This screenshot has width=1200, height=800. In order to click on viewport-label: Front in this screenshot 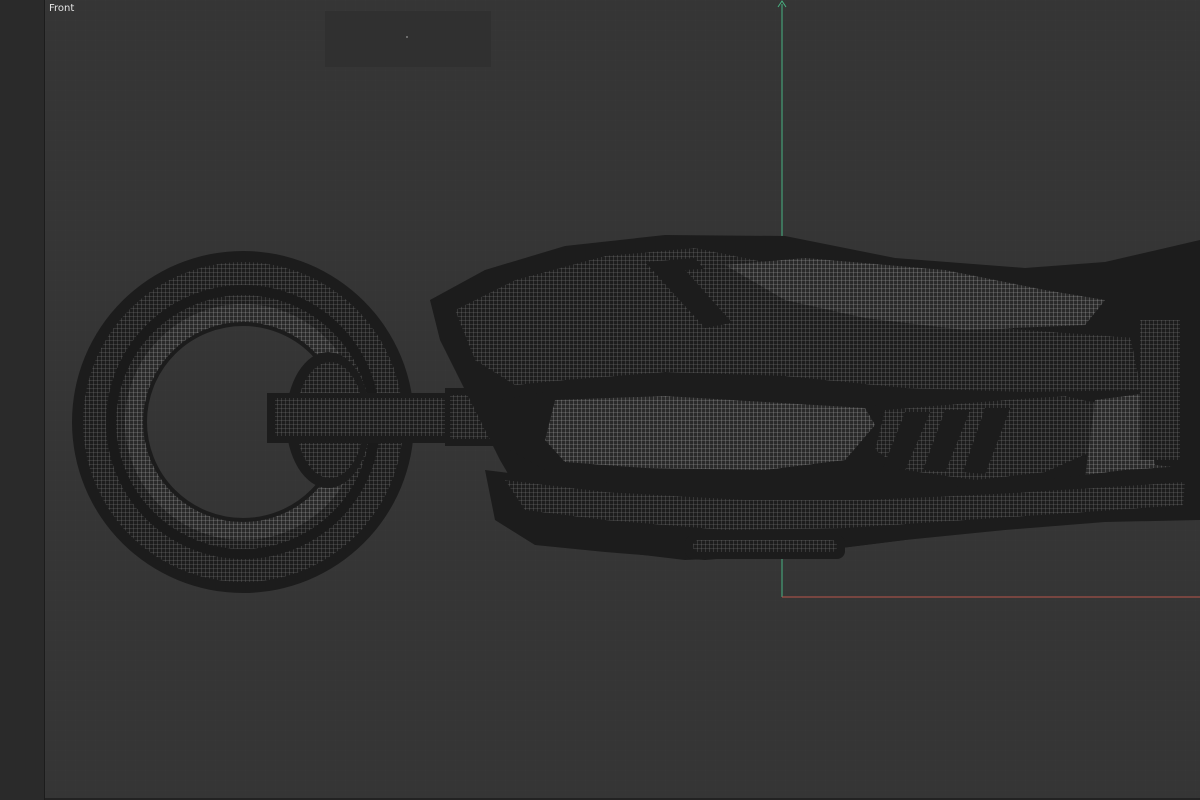, I will do `click(61, 8)`.